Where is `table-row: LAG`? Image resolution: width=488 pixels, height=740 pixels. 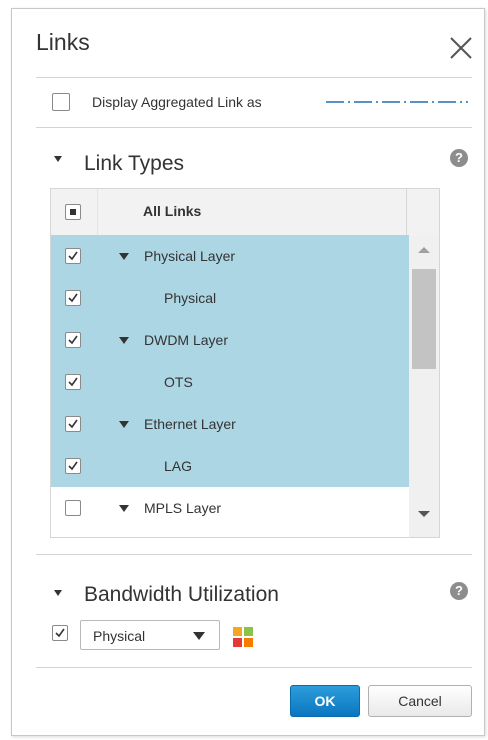
table-row: LAG is located at coordinates (230, 466).